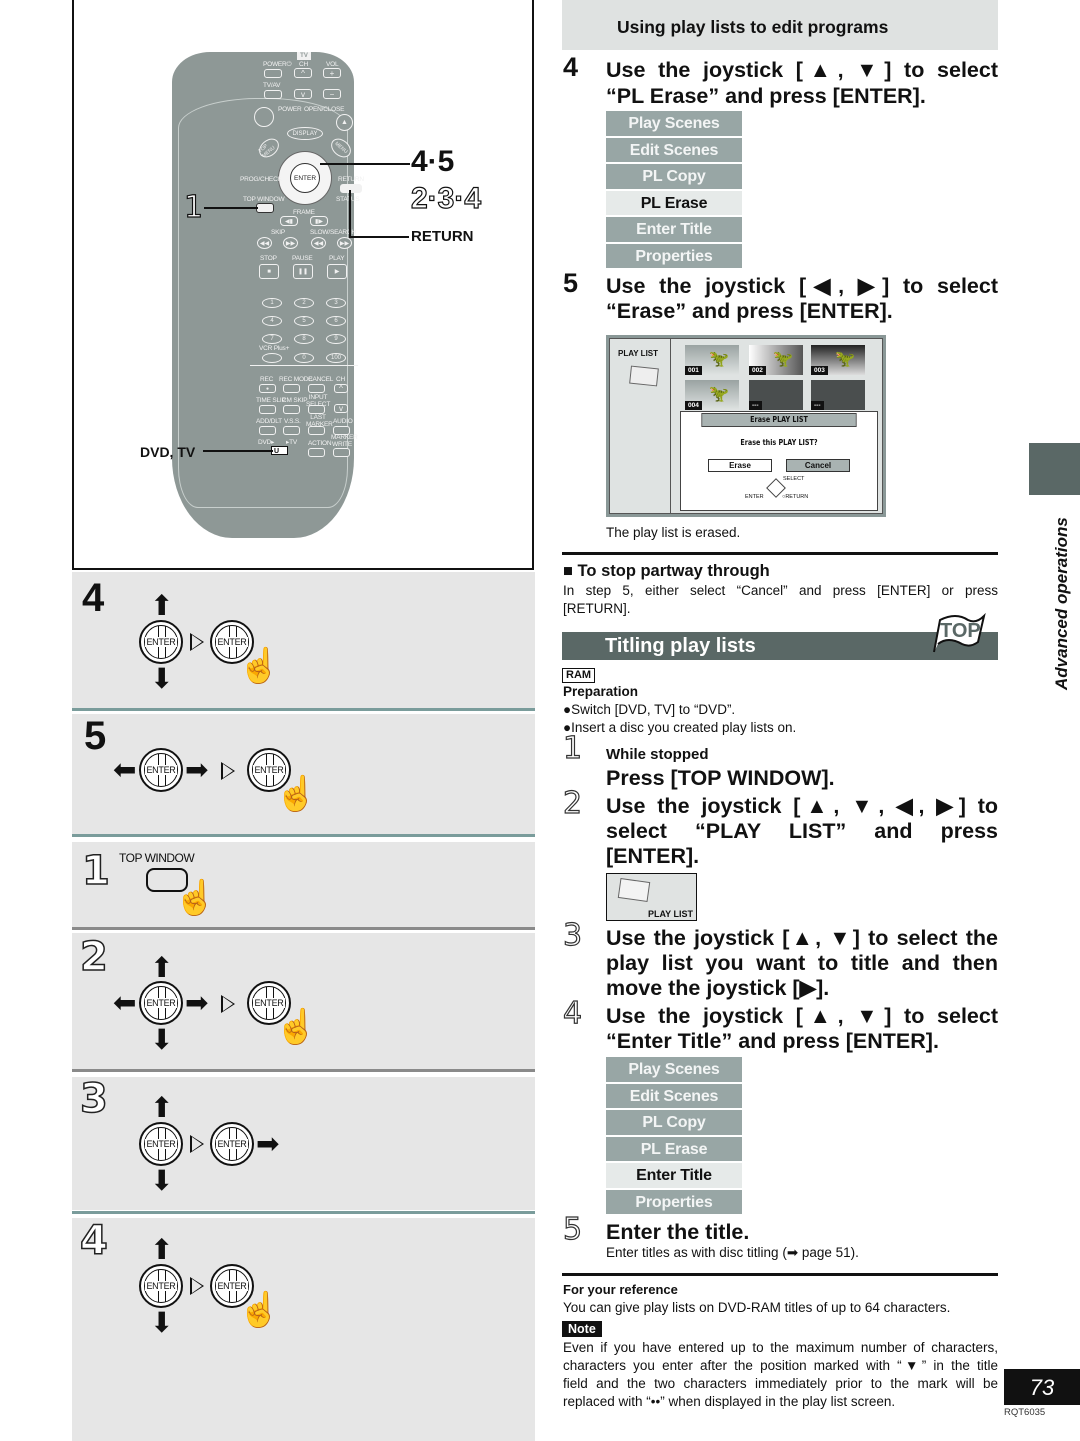  What do you see at coordinates (336, 321) in the screenshot?
I see `number-button-6: 6` at bounding box center [336, 321].